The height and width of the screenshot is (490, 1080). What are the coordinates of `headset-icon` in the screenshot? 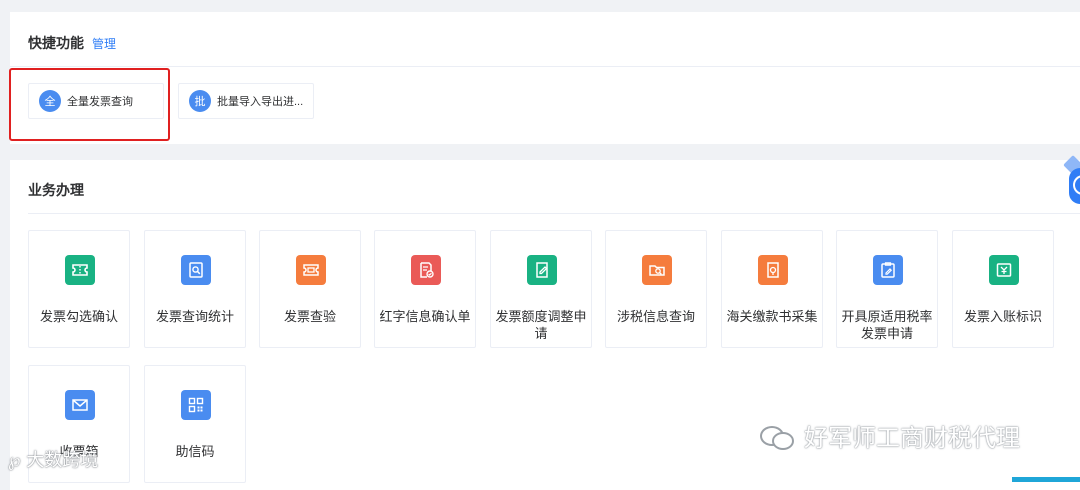 It's located at (1076, 185).